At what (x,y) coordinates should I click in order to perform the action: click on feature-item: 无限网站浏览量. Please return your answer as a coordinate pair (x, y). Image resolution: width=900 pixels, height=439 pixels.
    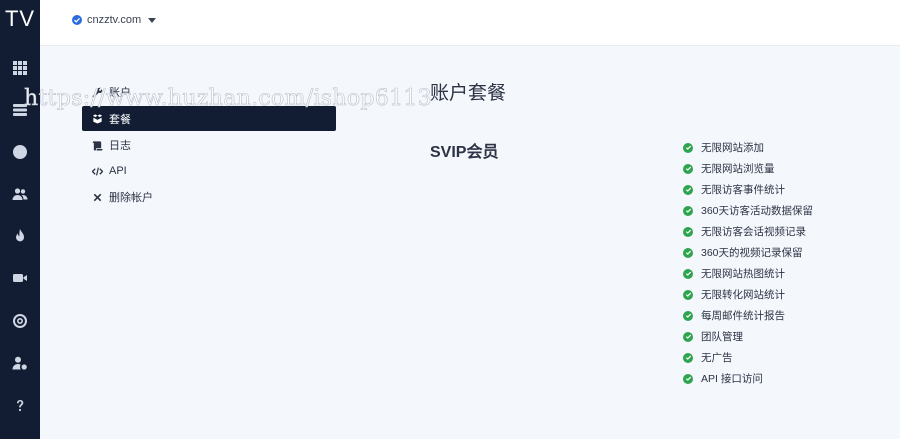
    Looking at the image, I should click on (748, 168).